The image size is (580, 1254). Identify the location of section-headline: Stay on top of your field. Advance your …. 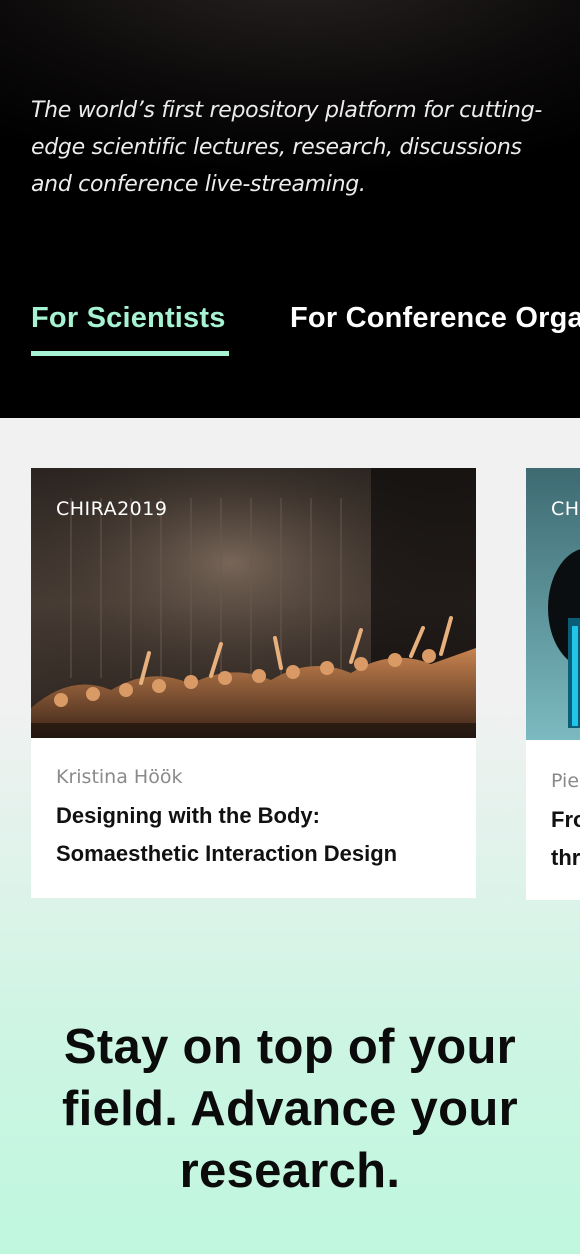
(290, 1109).